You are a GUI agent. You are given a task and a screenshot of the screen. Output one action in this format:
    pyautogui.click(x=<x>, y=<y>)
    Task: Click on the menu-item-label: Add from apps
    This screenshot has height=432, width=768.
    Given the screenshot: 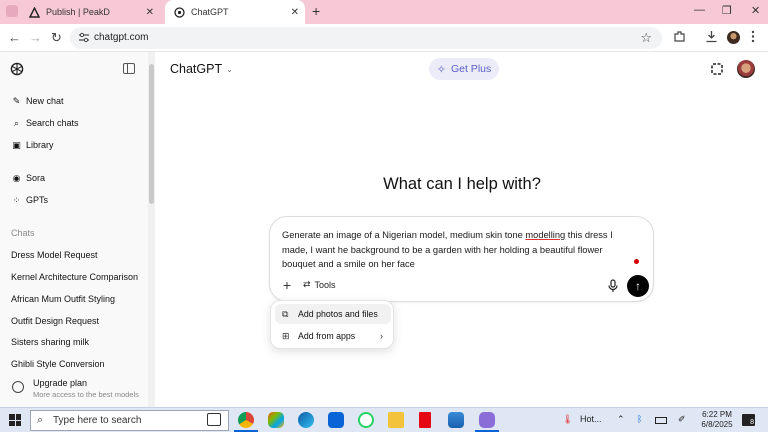 What is the action you would take?
    pyautogui.click(x=327, y=336)
    